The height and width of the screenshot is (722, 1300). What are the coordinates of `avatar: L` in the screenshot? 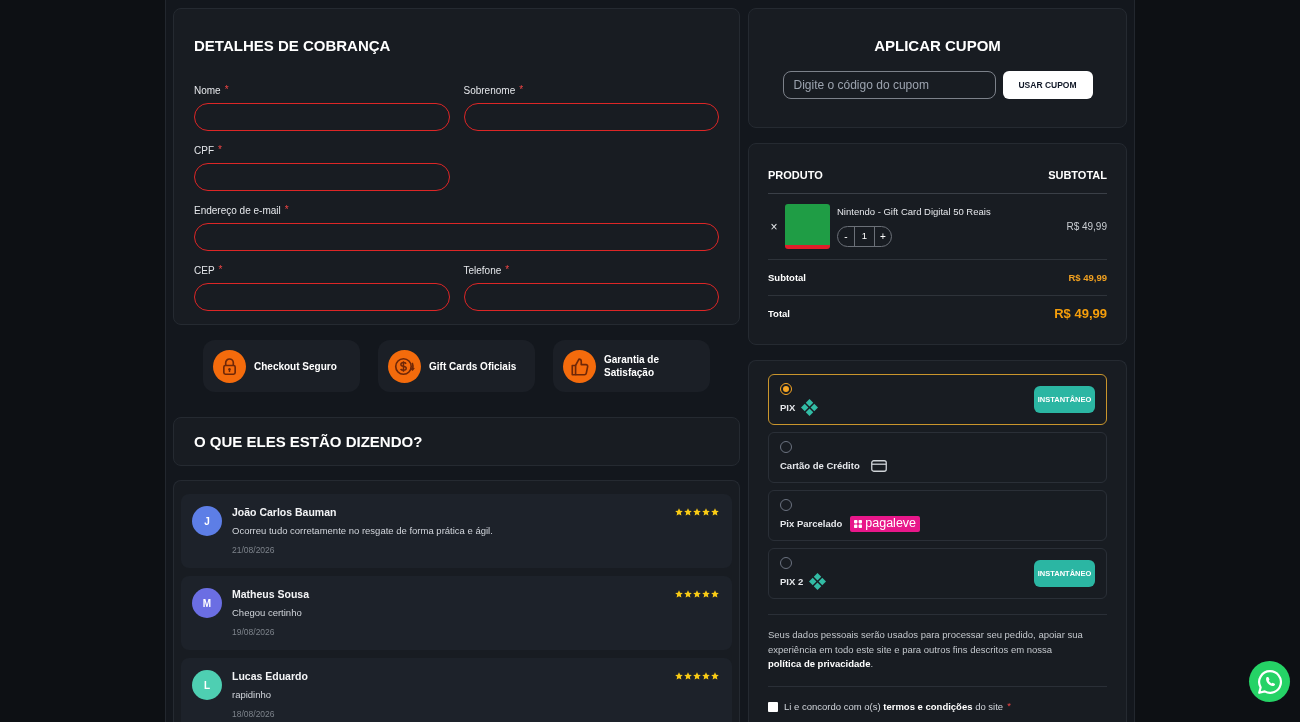 It's located at (207, 685).